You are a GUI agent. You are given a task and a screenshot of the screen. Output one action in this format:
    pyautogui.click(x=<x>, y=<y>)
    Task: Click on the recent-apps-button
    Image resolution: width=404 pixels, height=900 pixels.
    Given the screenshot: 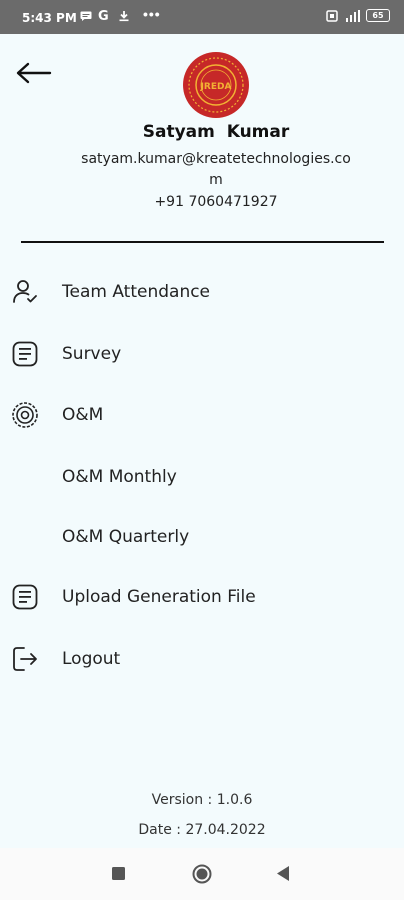 What is the action you would take?
    pyautogui.click(x=118, y=876)
    